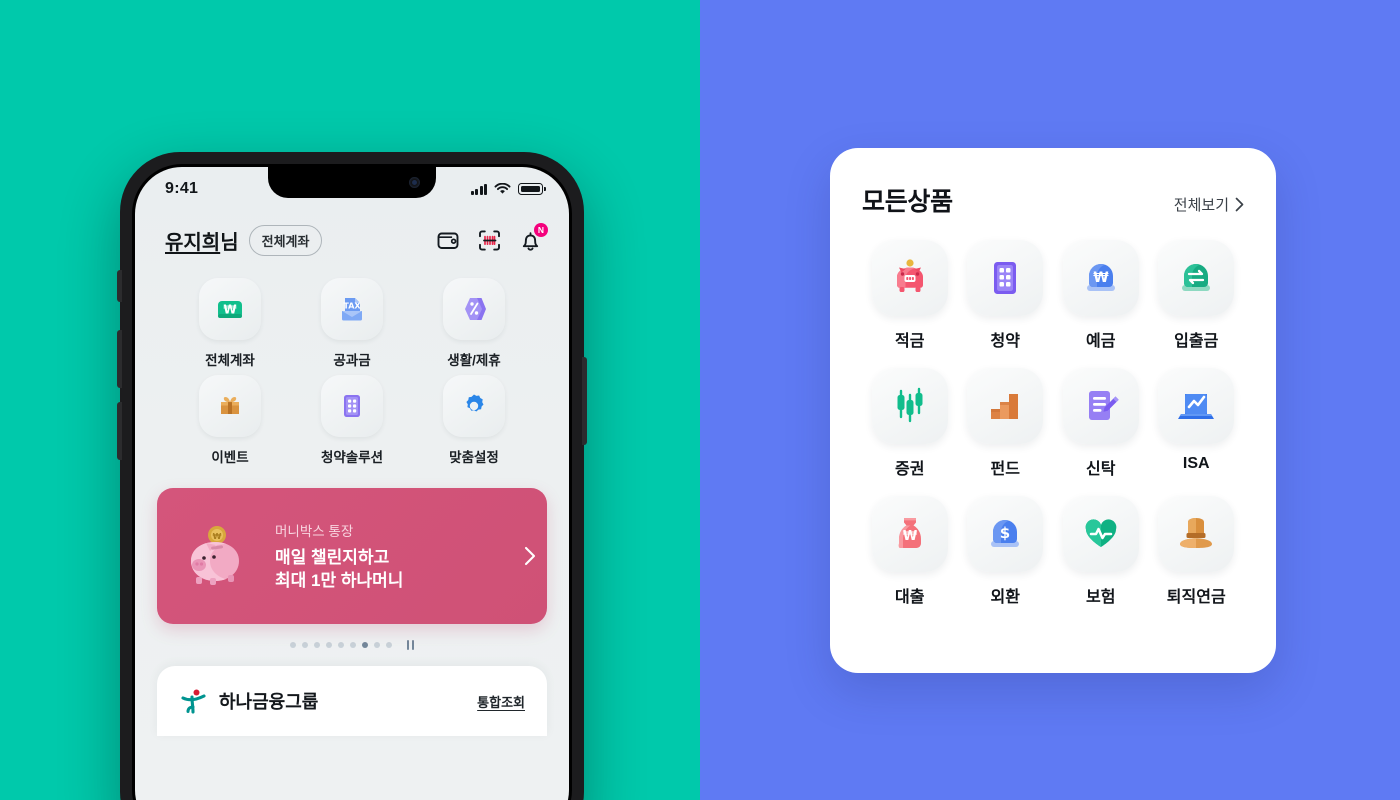 Image resolution: width=1400 pixels, height=800 pixels. I want to click on phone-notch, so click(352, 182).